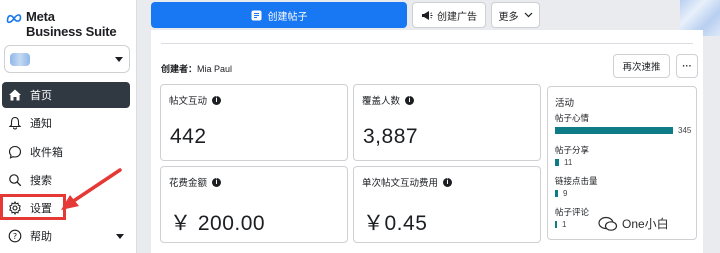 The image size is (720, 253). Describe the element at coordinates (218, 223) in the screenshot. I see `metric-value: ￥ 200.00` at that location.